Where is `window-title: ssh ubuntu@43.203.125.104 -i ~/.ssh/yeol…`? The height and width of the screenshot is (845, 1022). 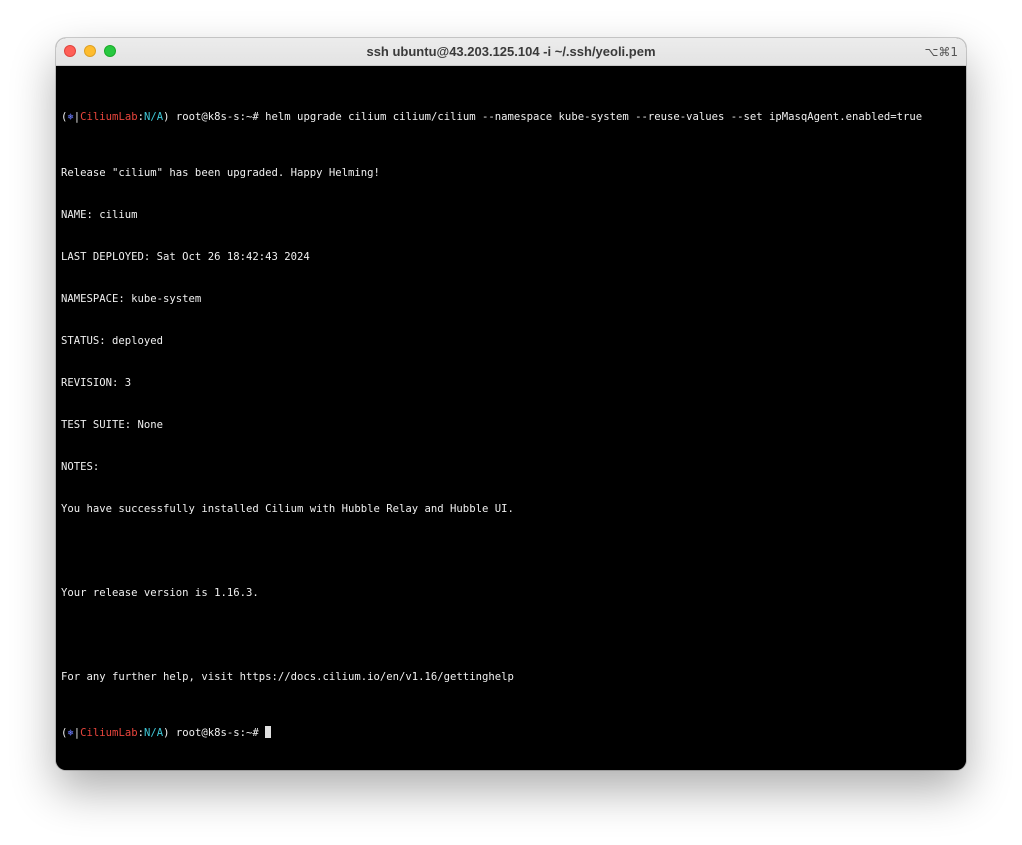
window-title: ssh ubuntu@43.203.125.104 -i ~/.ssh/yeol… is located at coordinates (511, 51).